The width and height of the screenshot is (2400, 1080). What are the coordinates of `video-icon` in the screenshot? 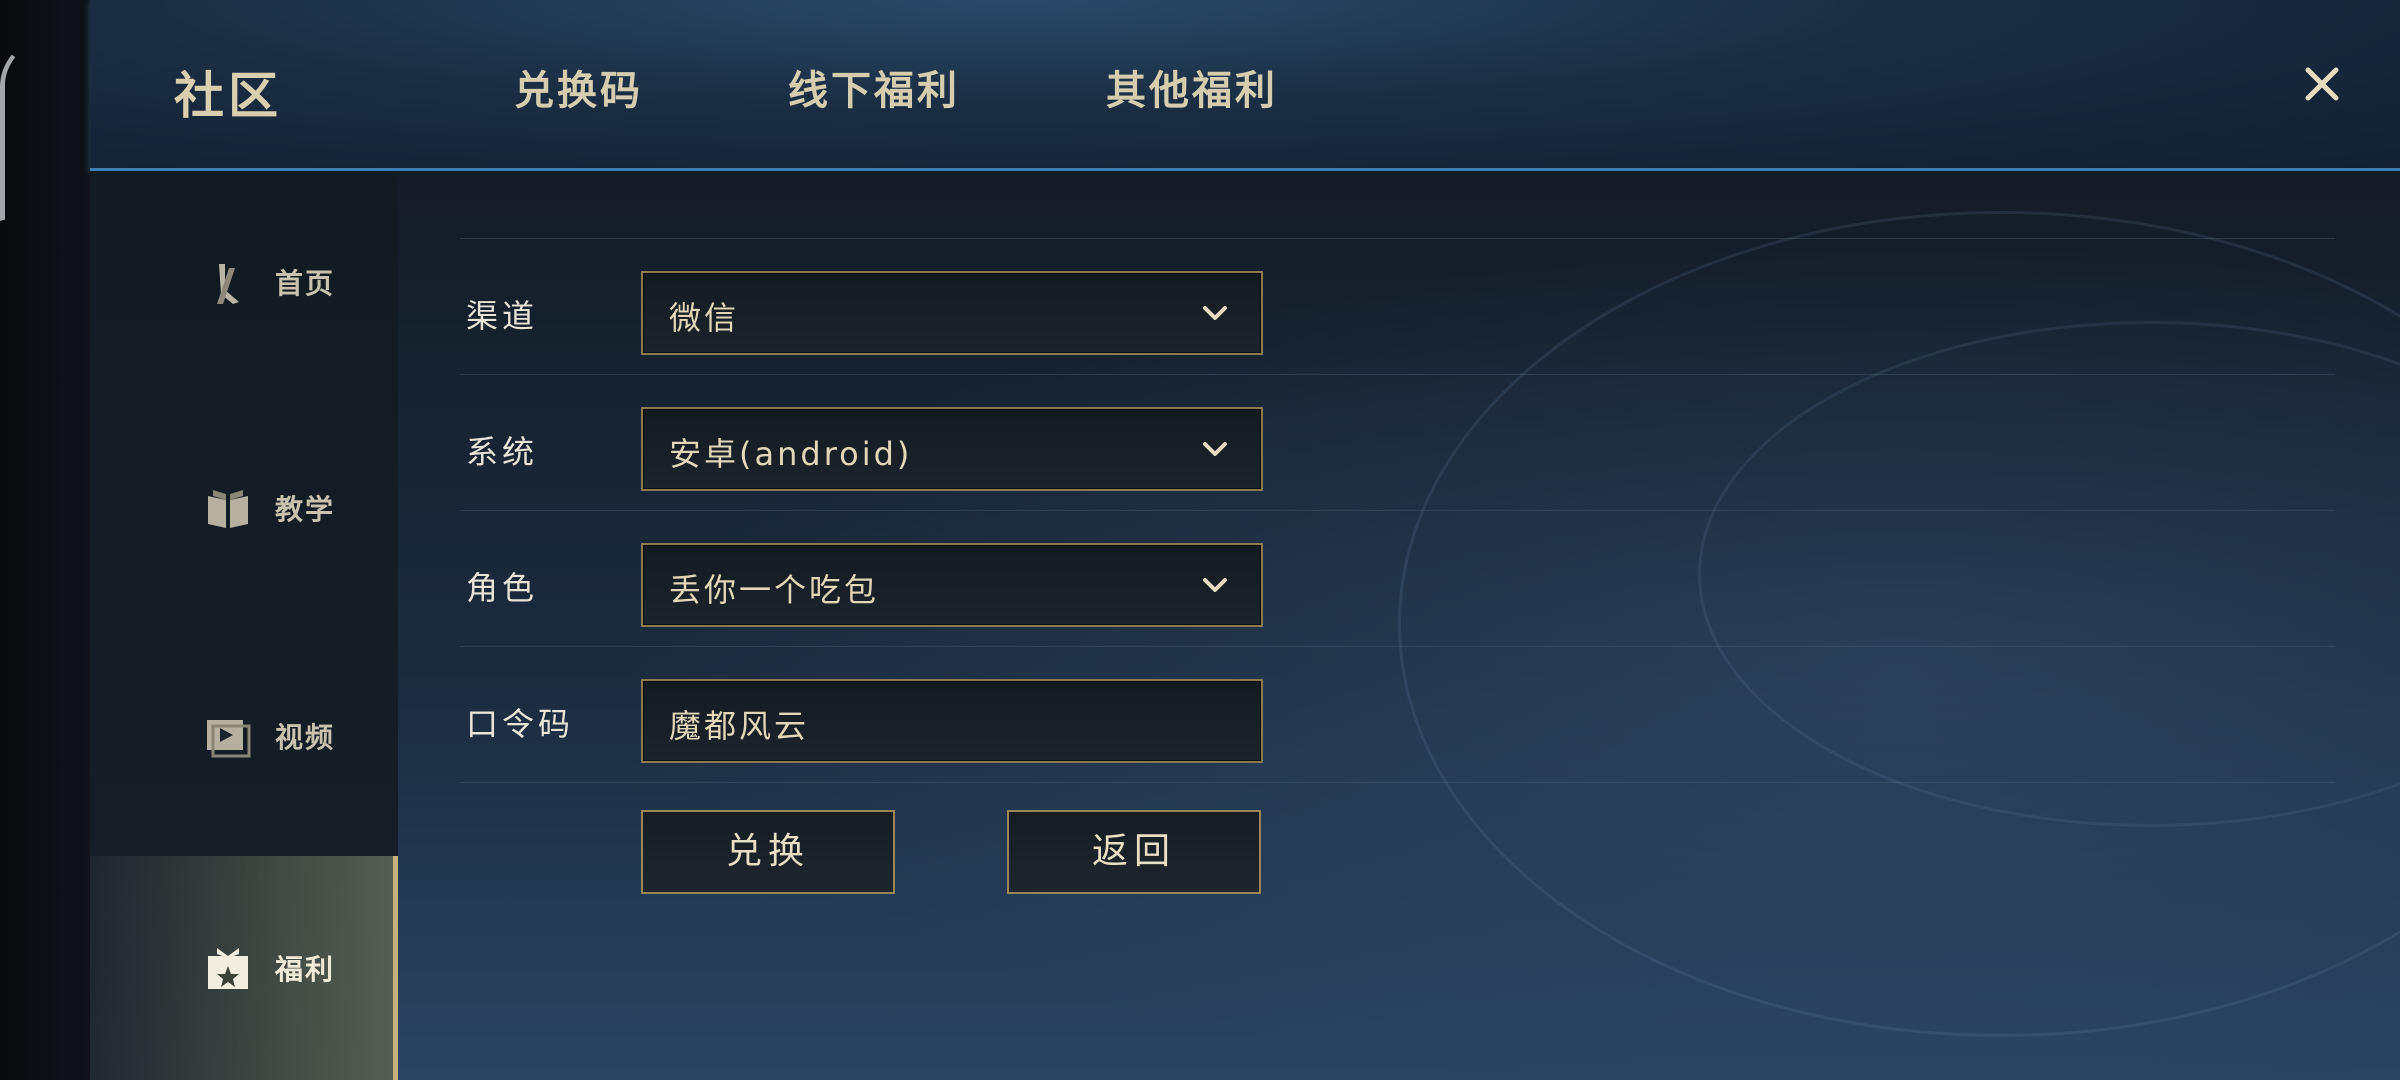 It's located at (229, 739).